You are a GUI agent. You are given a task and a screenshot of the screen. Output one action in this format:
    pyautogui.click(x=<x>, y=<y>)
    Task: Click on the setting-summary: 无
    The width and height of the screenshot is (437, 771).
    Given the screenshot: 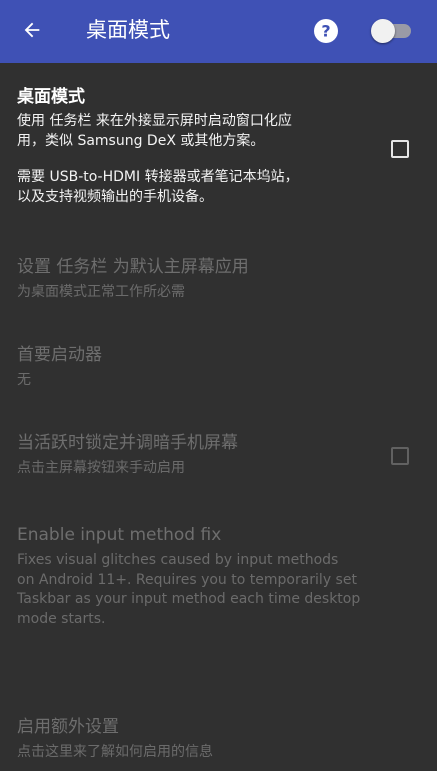 What is the action you would take?
    pyautogui.click(x=24, y=380)
    